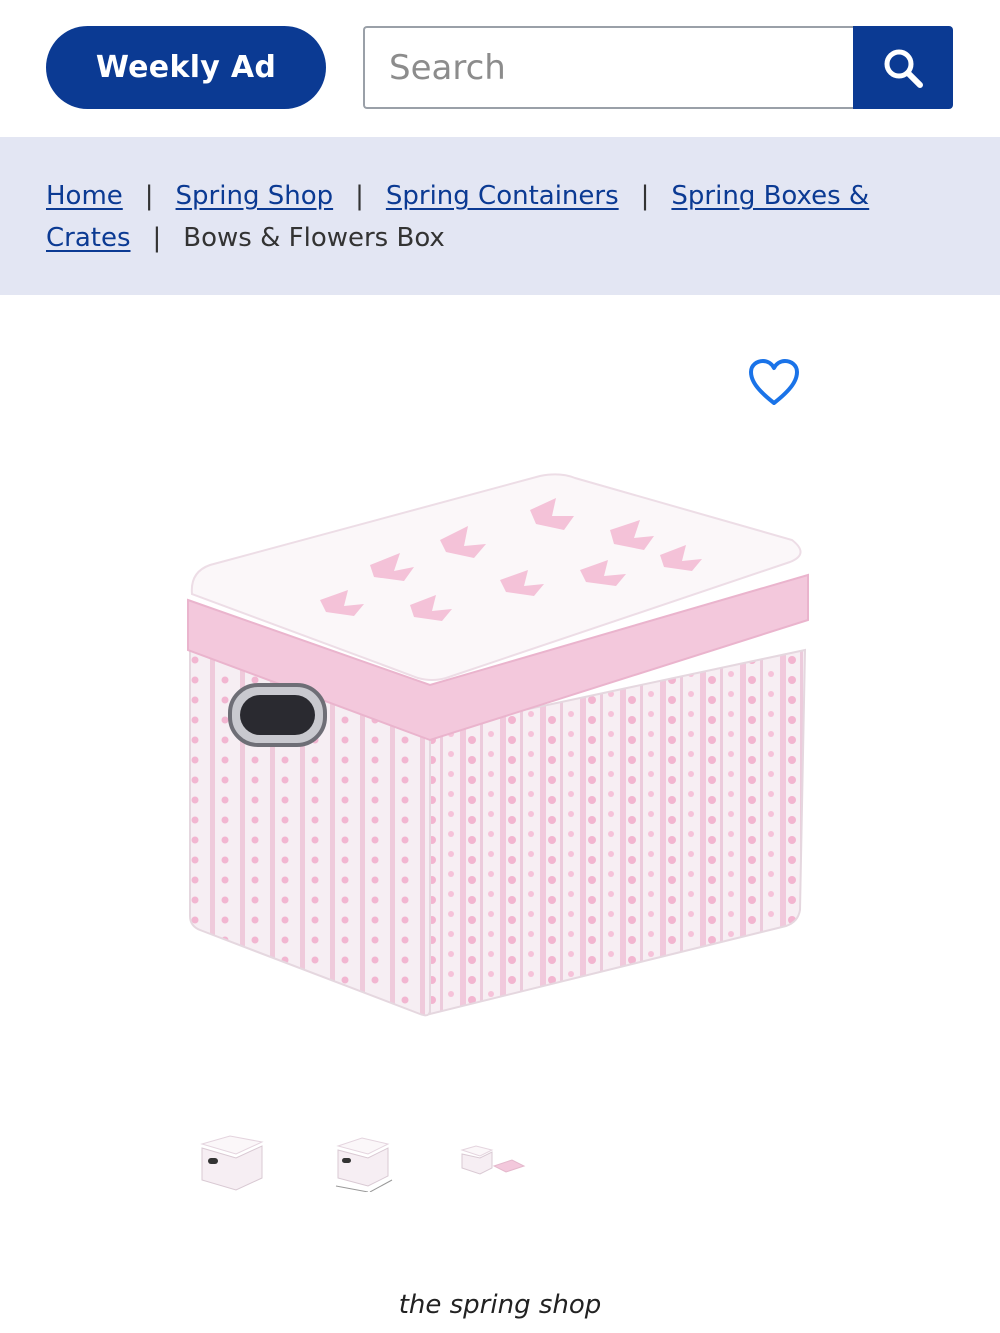 The image size is (1000, 1333). What do you see at coordinates (770, 196) in the screenshot?
I see `breadcrumb-spring-boxes-crates: Spring Boxes &` at bounding box center [770, 196].